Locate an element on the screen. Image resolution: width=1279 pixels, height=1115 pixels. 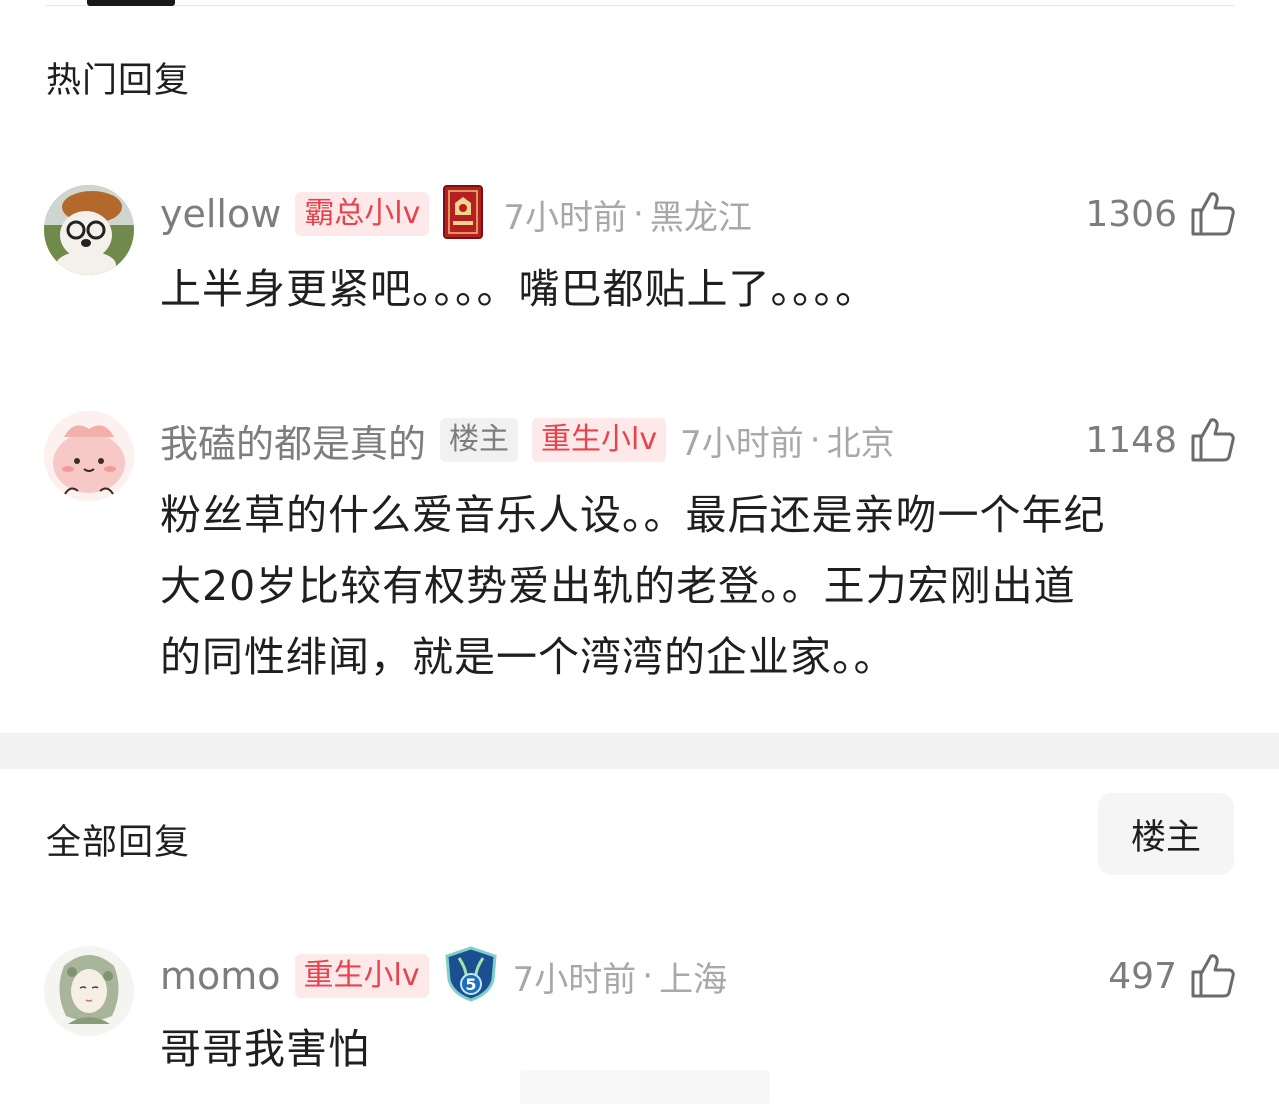
comment-content: 上半身更紧吧。。。。嘴巴都贴上了。。。。 is located at coordinates (518, 289).